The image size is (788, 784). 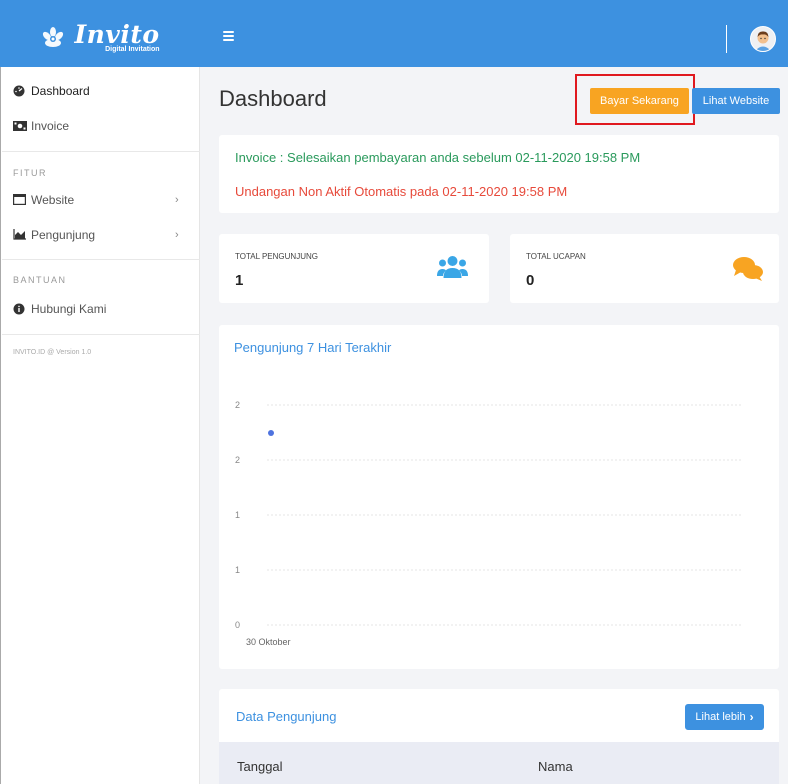 What do you see at coordinates (276, 256) in the screenshot?
I see `stat-label: TOTAL PENGUNJUNG` at bounding box center [276, 256].